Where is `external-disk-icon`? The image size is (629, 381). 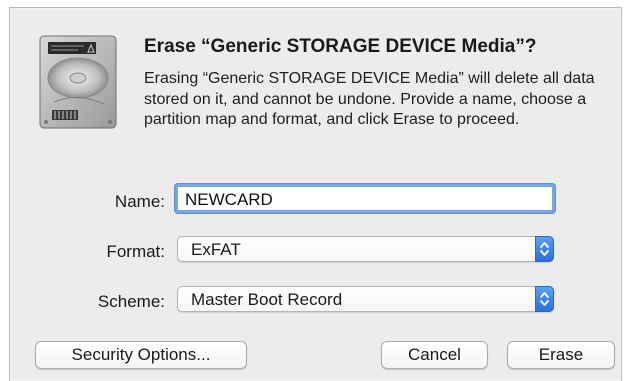 external-disk-icon is located at coordinates (78, 82).